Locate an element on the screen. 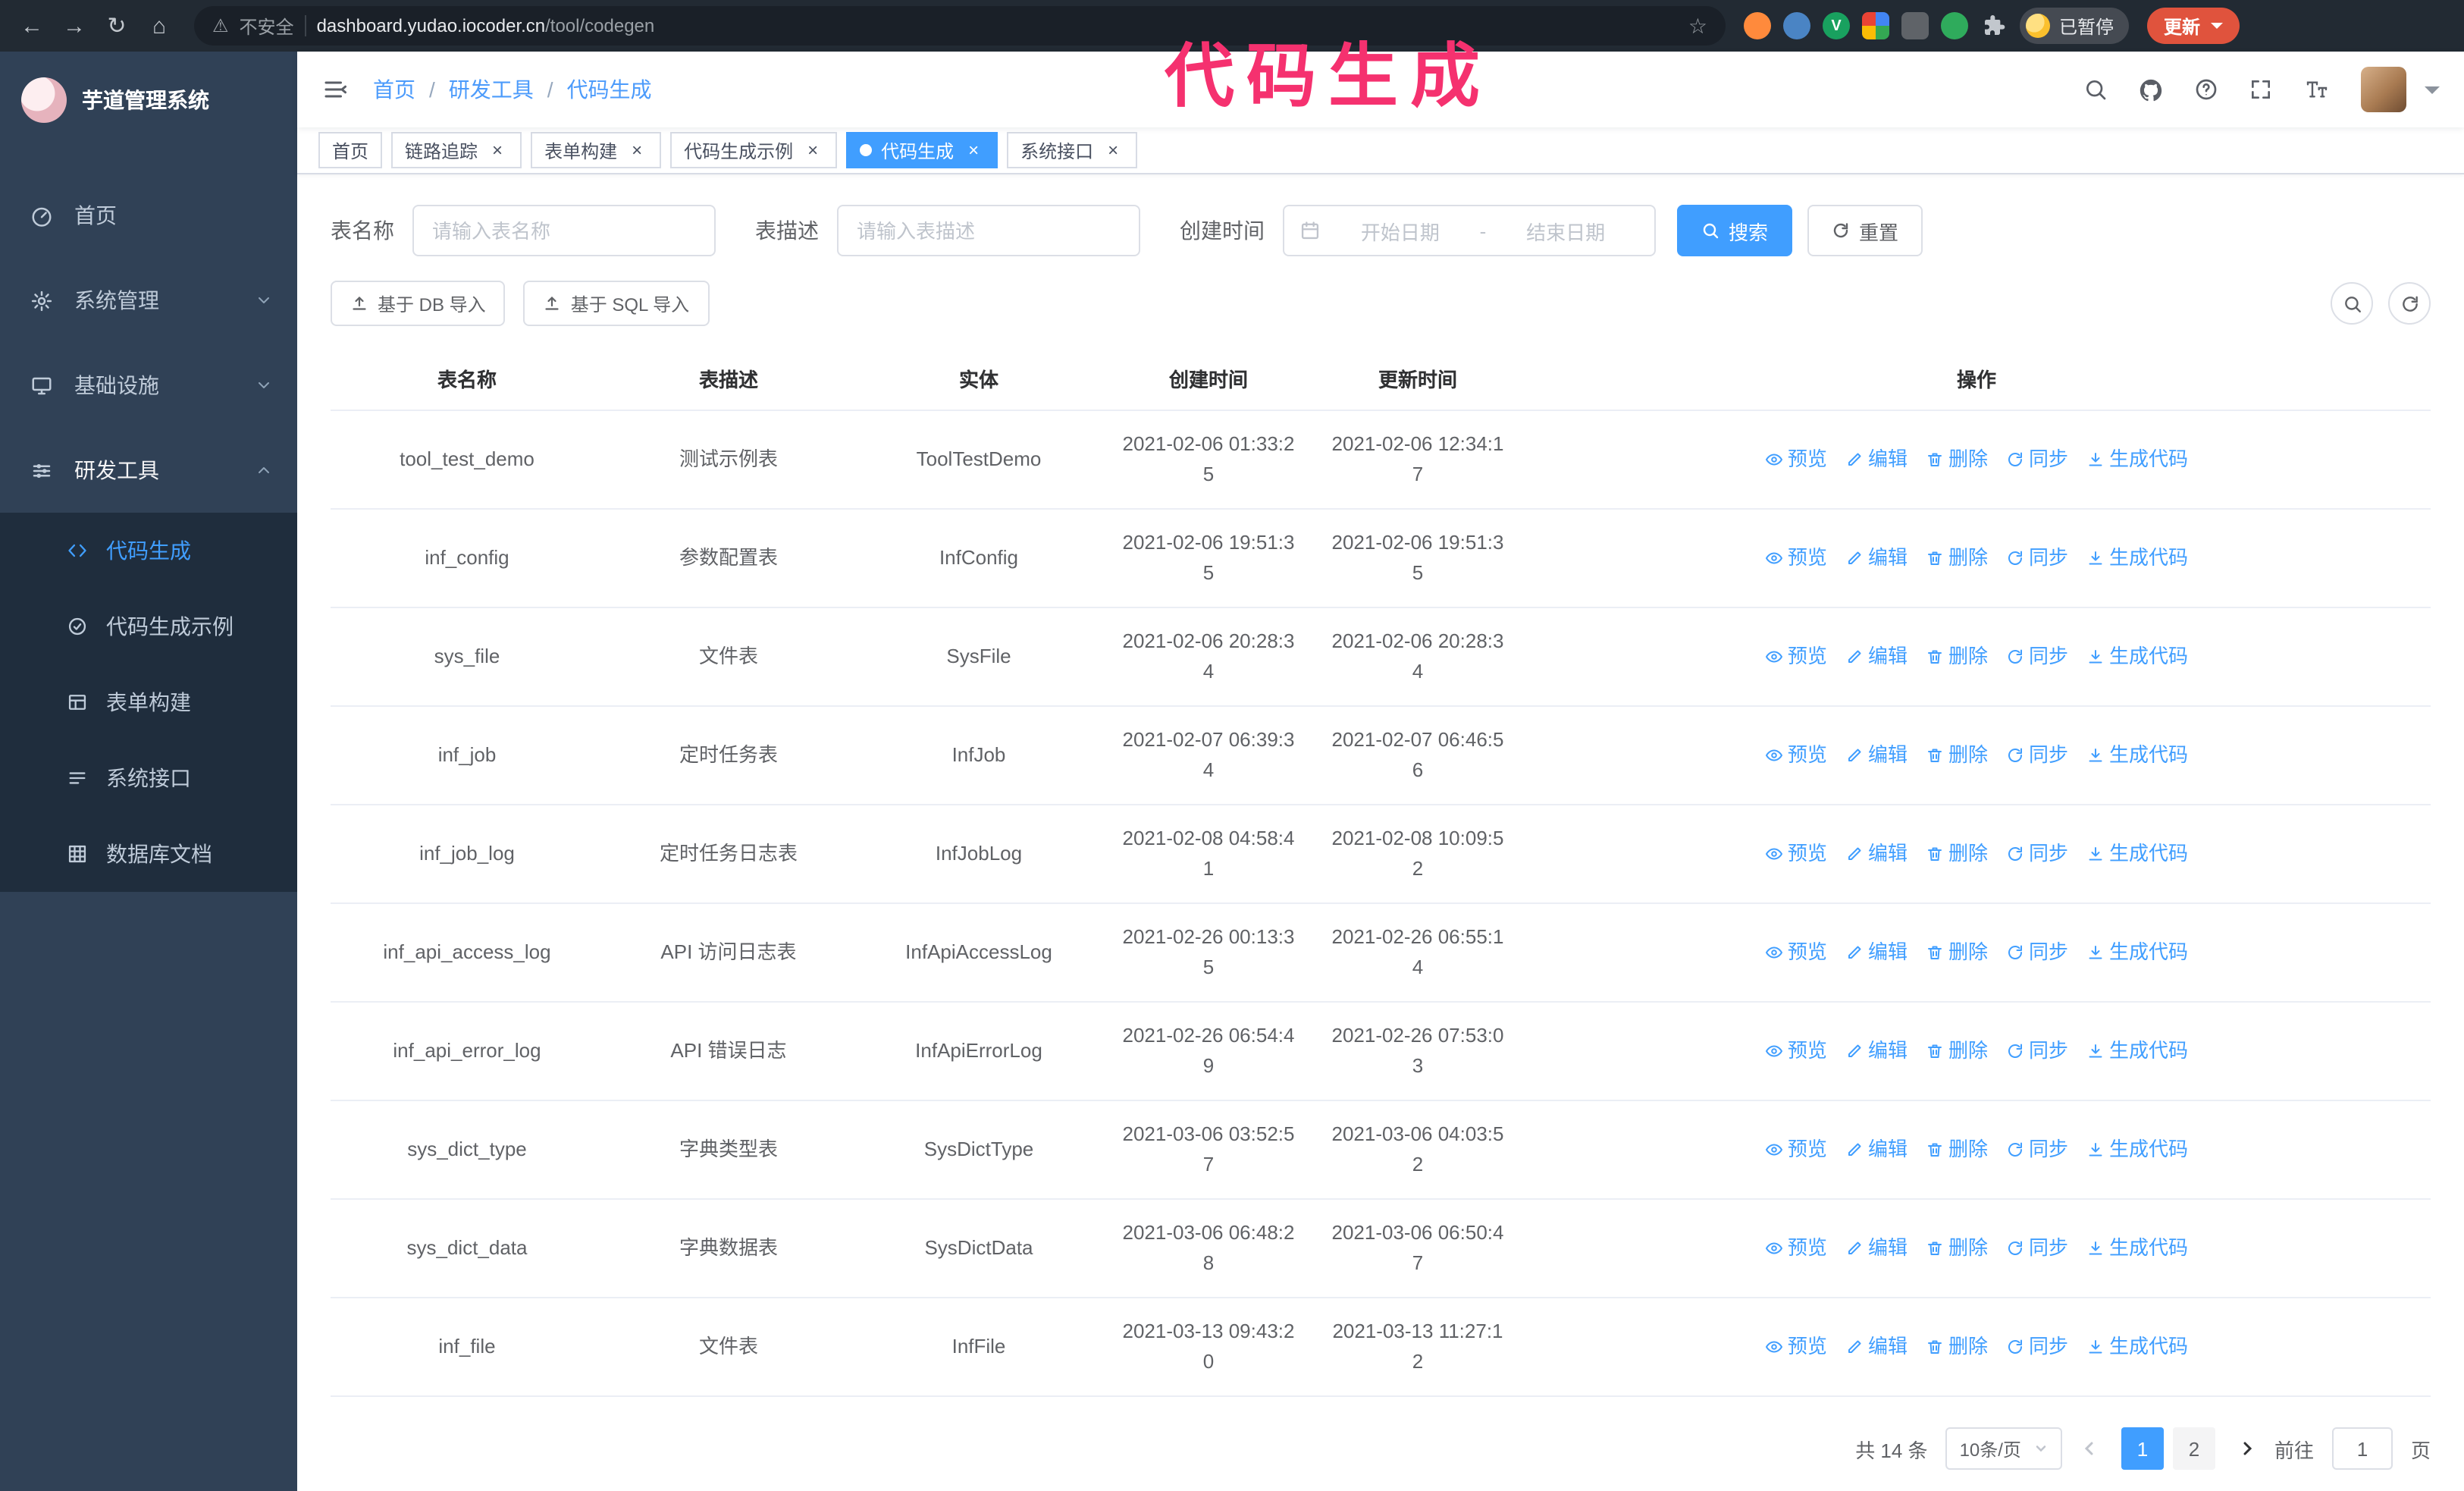 The height and width of the screenshot is (1491, 2464). extension-icon-gray is located at coordinates (1915, 25).